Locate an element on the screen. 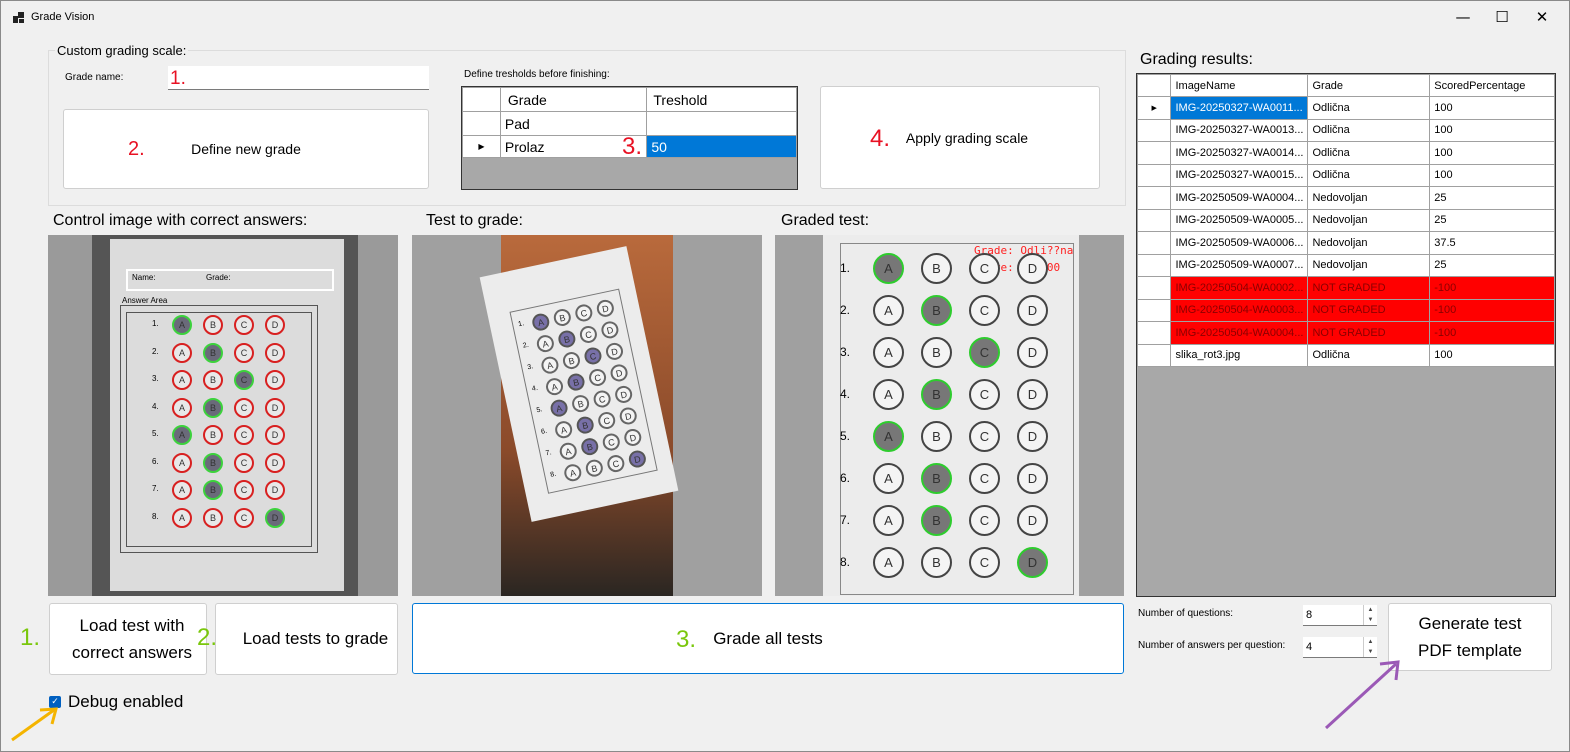  results-row: IMG-20250504-WA0003... NOT GRADED -100 is located at coordinates (1346, 310).